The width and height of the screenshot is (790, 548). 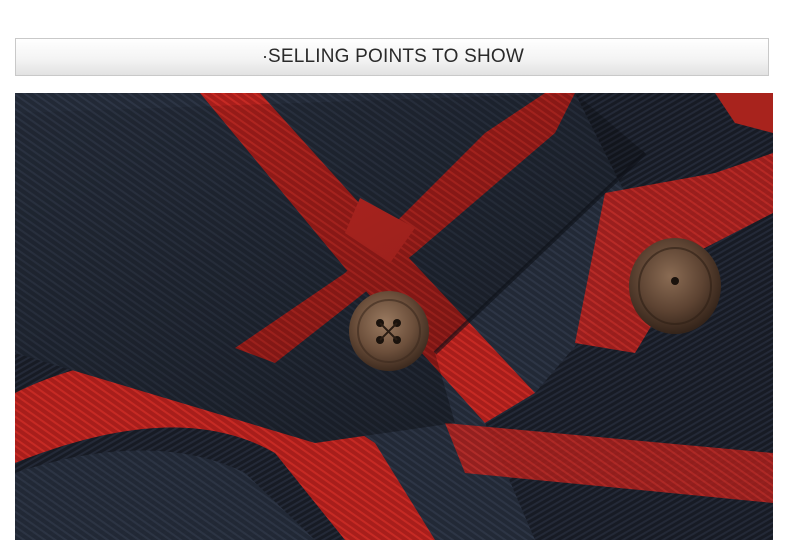 I want to click on collar-button-right, so click(x=675, y=286).